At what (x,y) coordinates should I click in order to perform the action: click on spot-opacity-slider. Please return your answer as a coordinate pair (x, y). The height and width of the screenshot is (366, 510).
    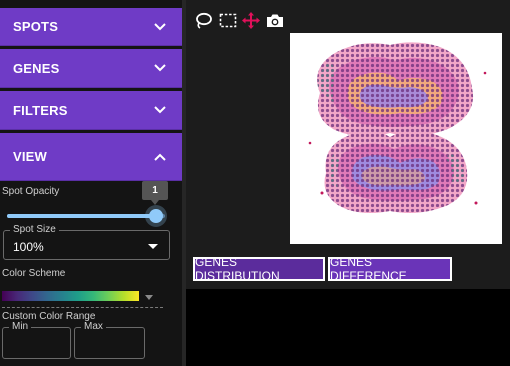
    Looking at the image, I should click on (86, 216).